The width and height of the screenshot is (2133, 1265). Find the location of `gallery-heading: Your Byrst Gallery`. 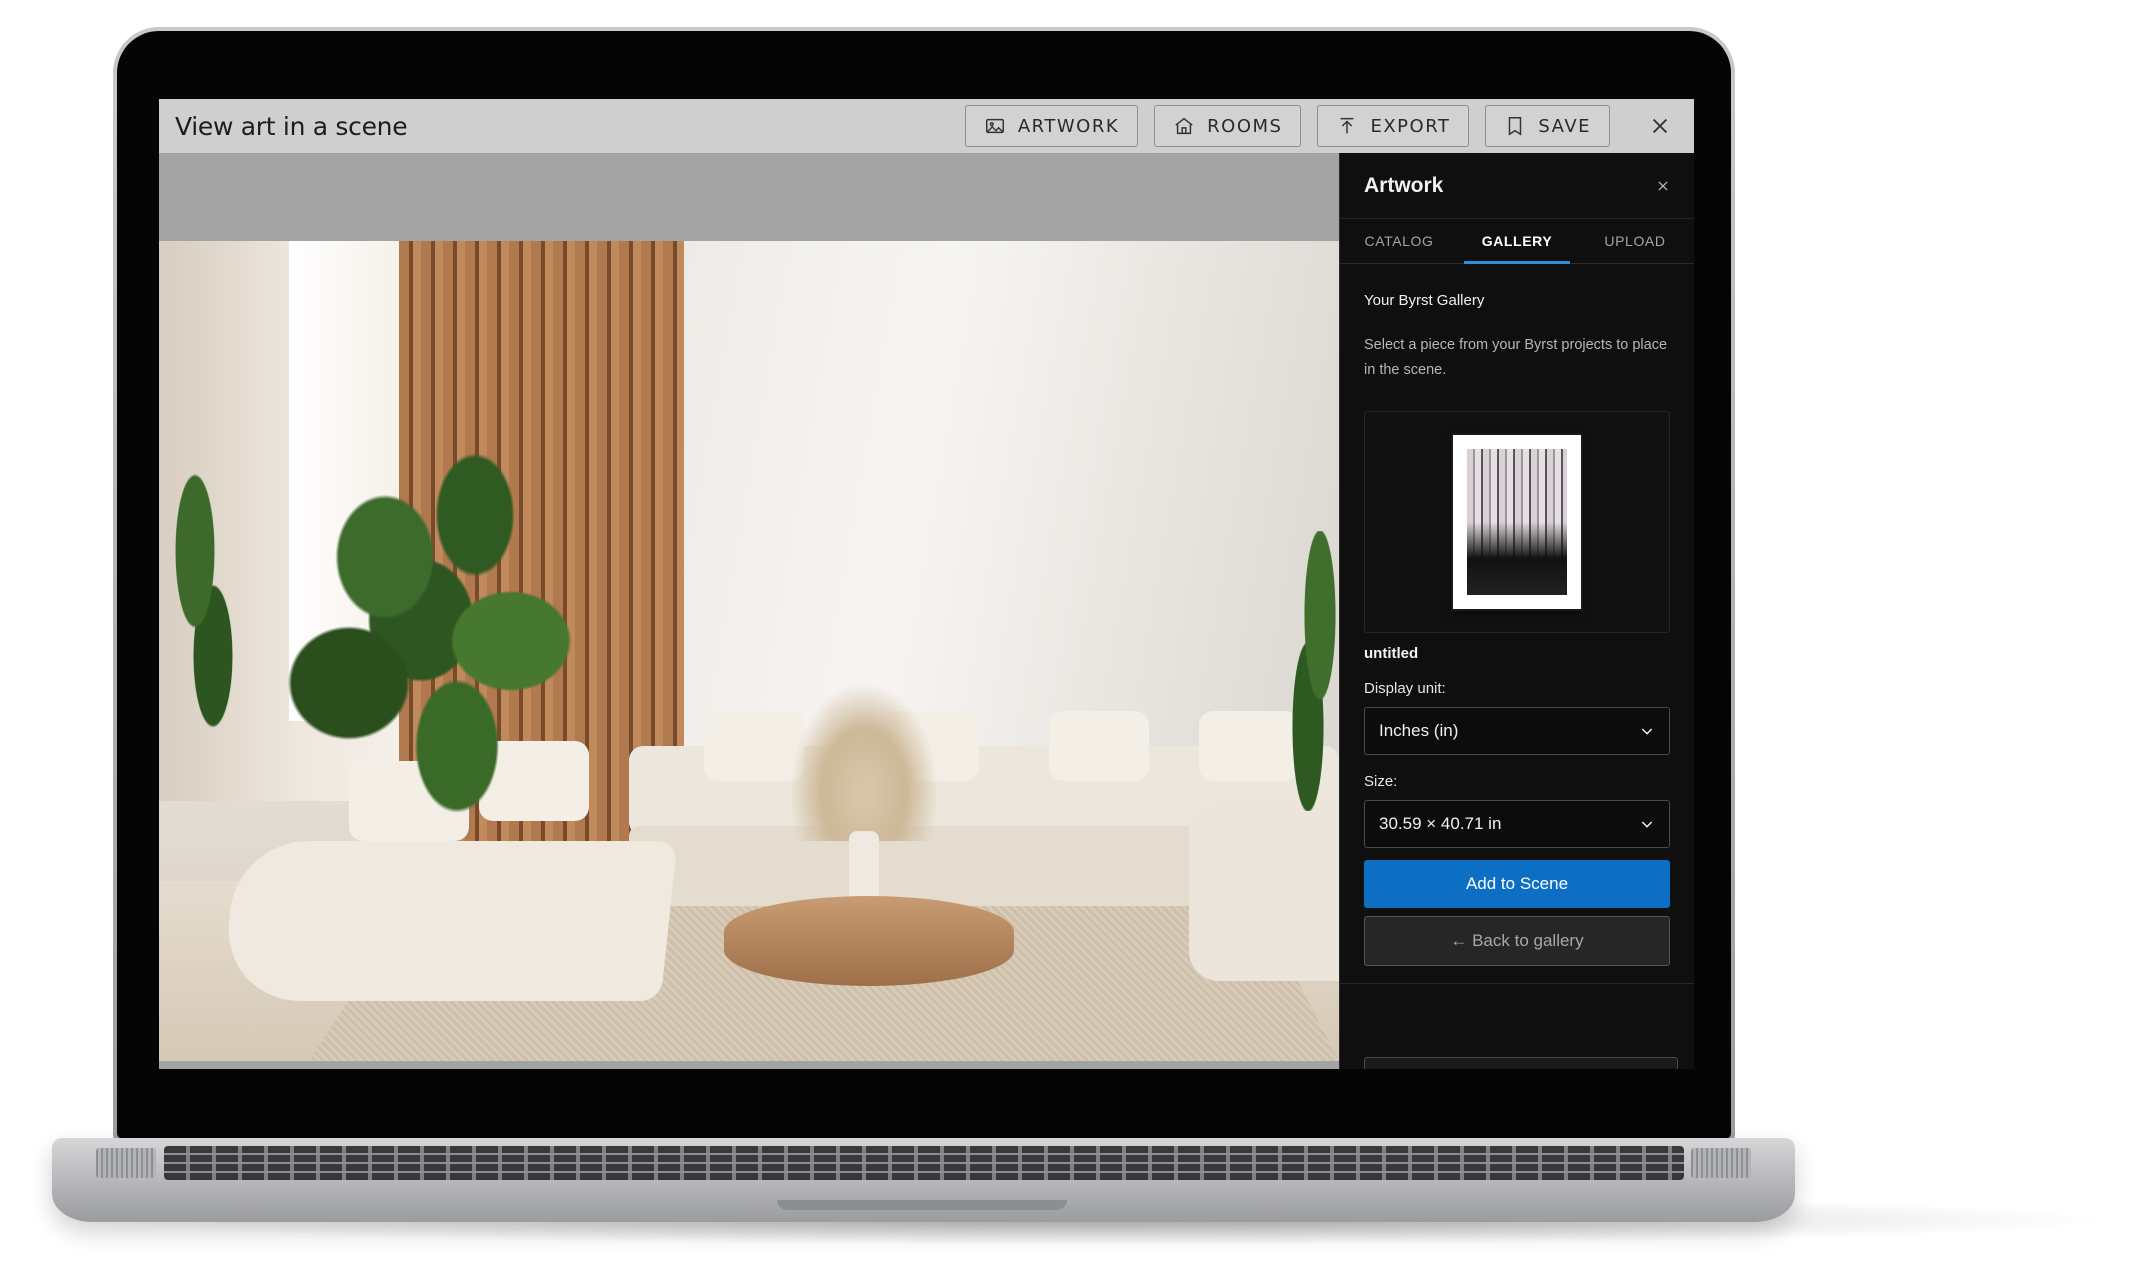

gallery-heading: Your Byrst Gallery is located at coordinates (1424, 300).